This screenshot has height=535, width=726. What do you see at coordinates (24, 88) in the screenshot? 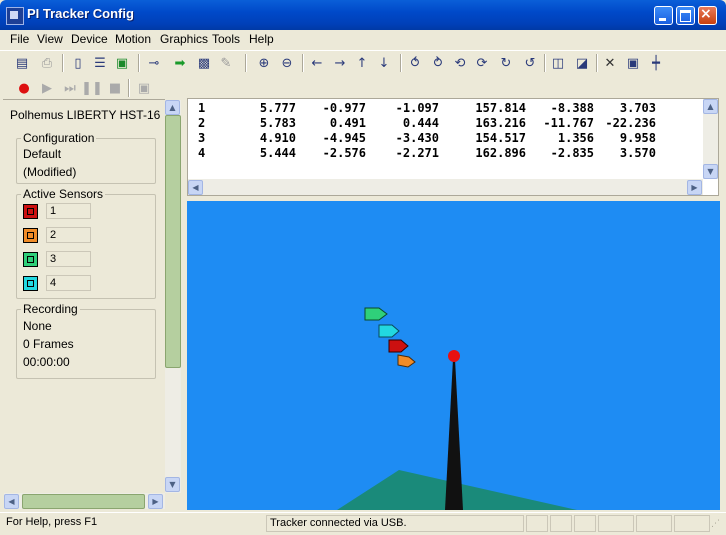
I see `record-icon: ●` at bounding box center [24, 88].